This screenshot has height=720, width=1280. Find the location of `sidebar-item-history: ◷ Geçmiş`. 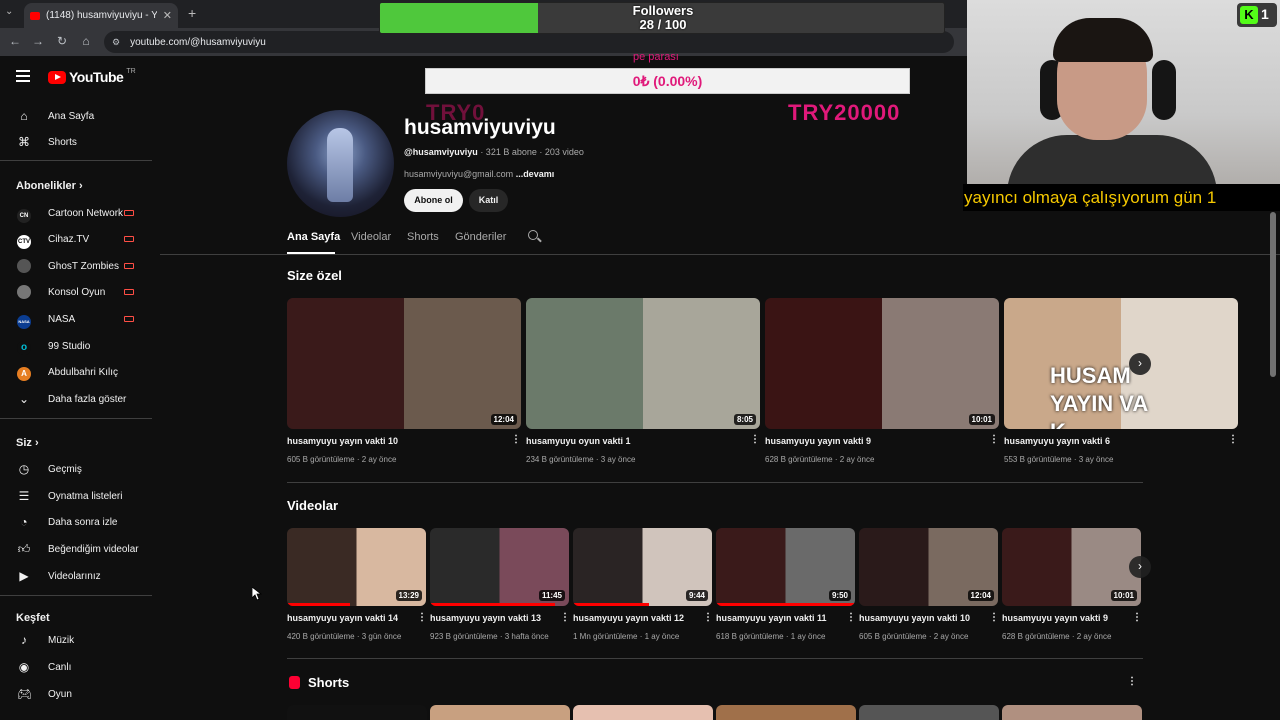

sidebar-item-history: ◷ Geçmiş is located at coordinates (77, 469).